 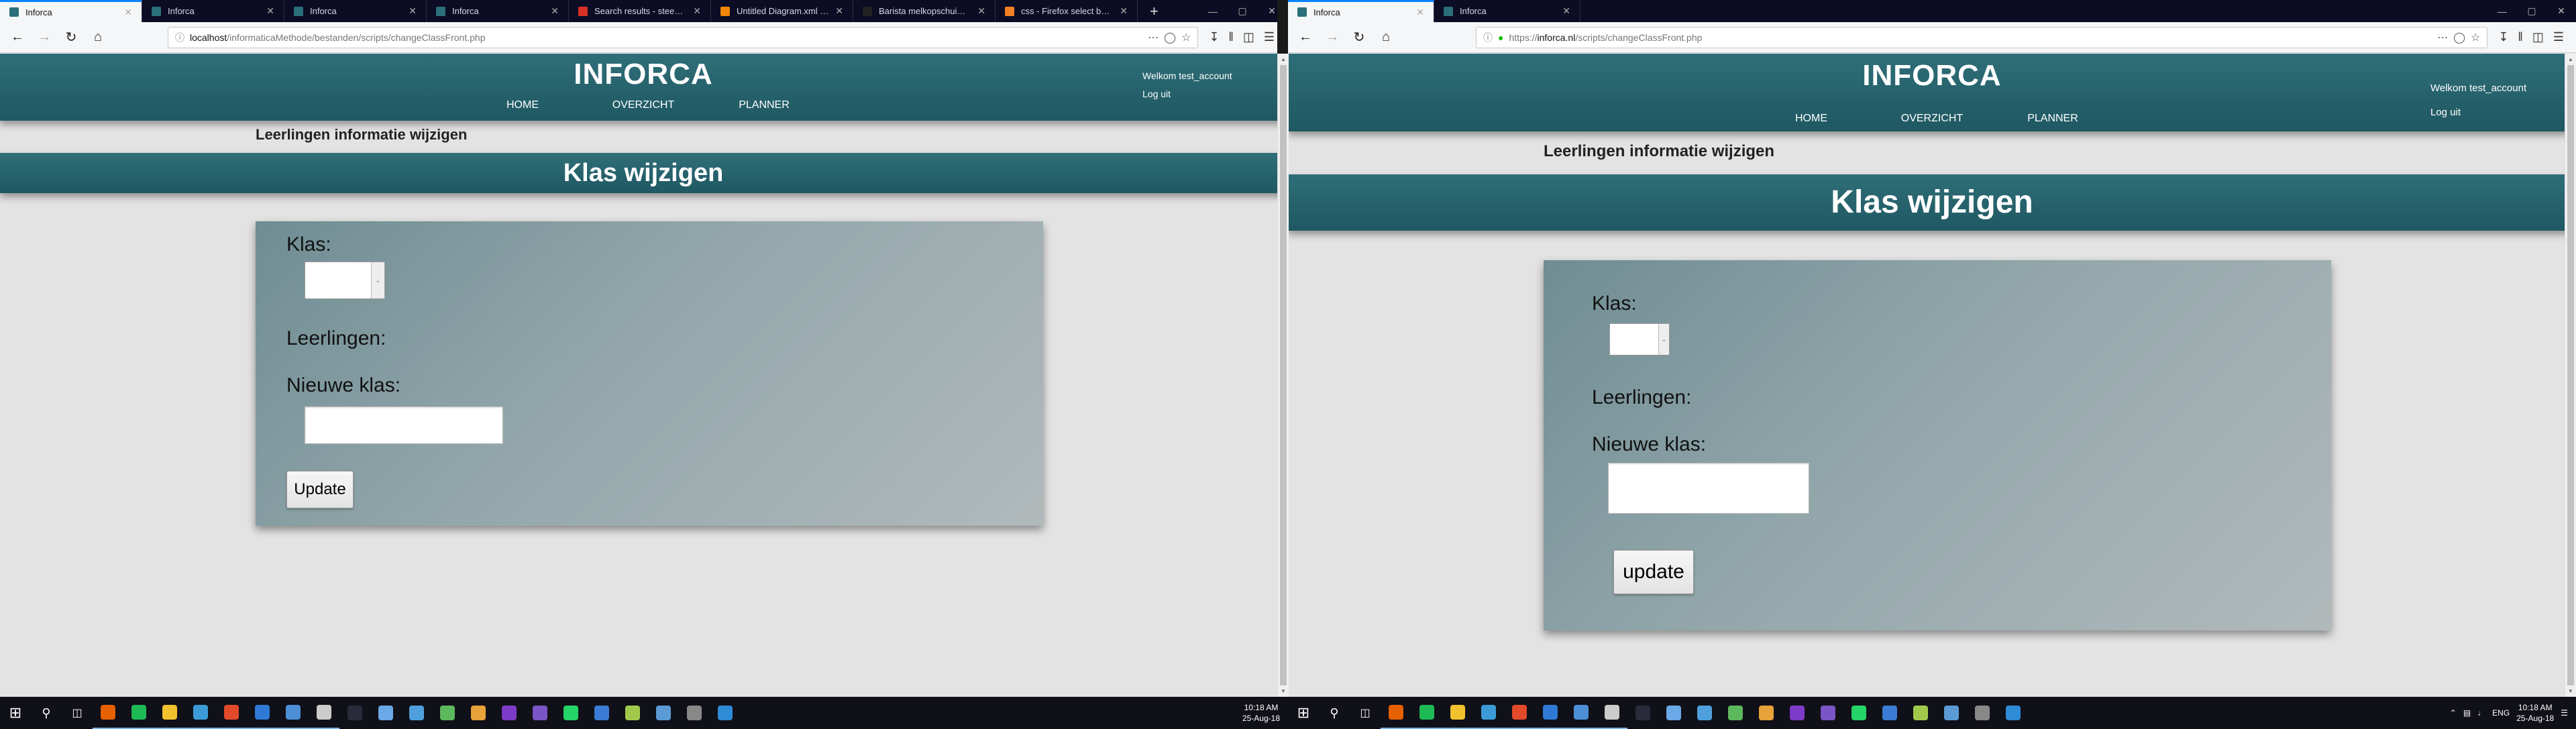 I want to click on browser-tab: Untitled Diagram.xml - draw... ✕, so click(x=782, y=11).